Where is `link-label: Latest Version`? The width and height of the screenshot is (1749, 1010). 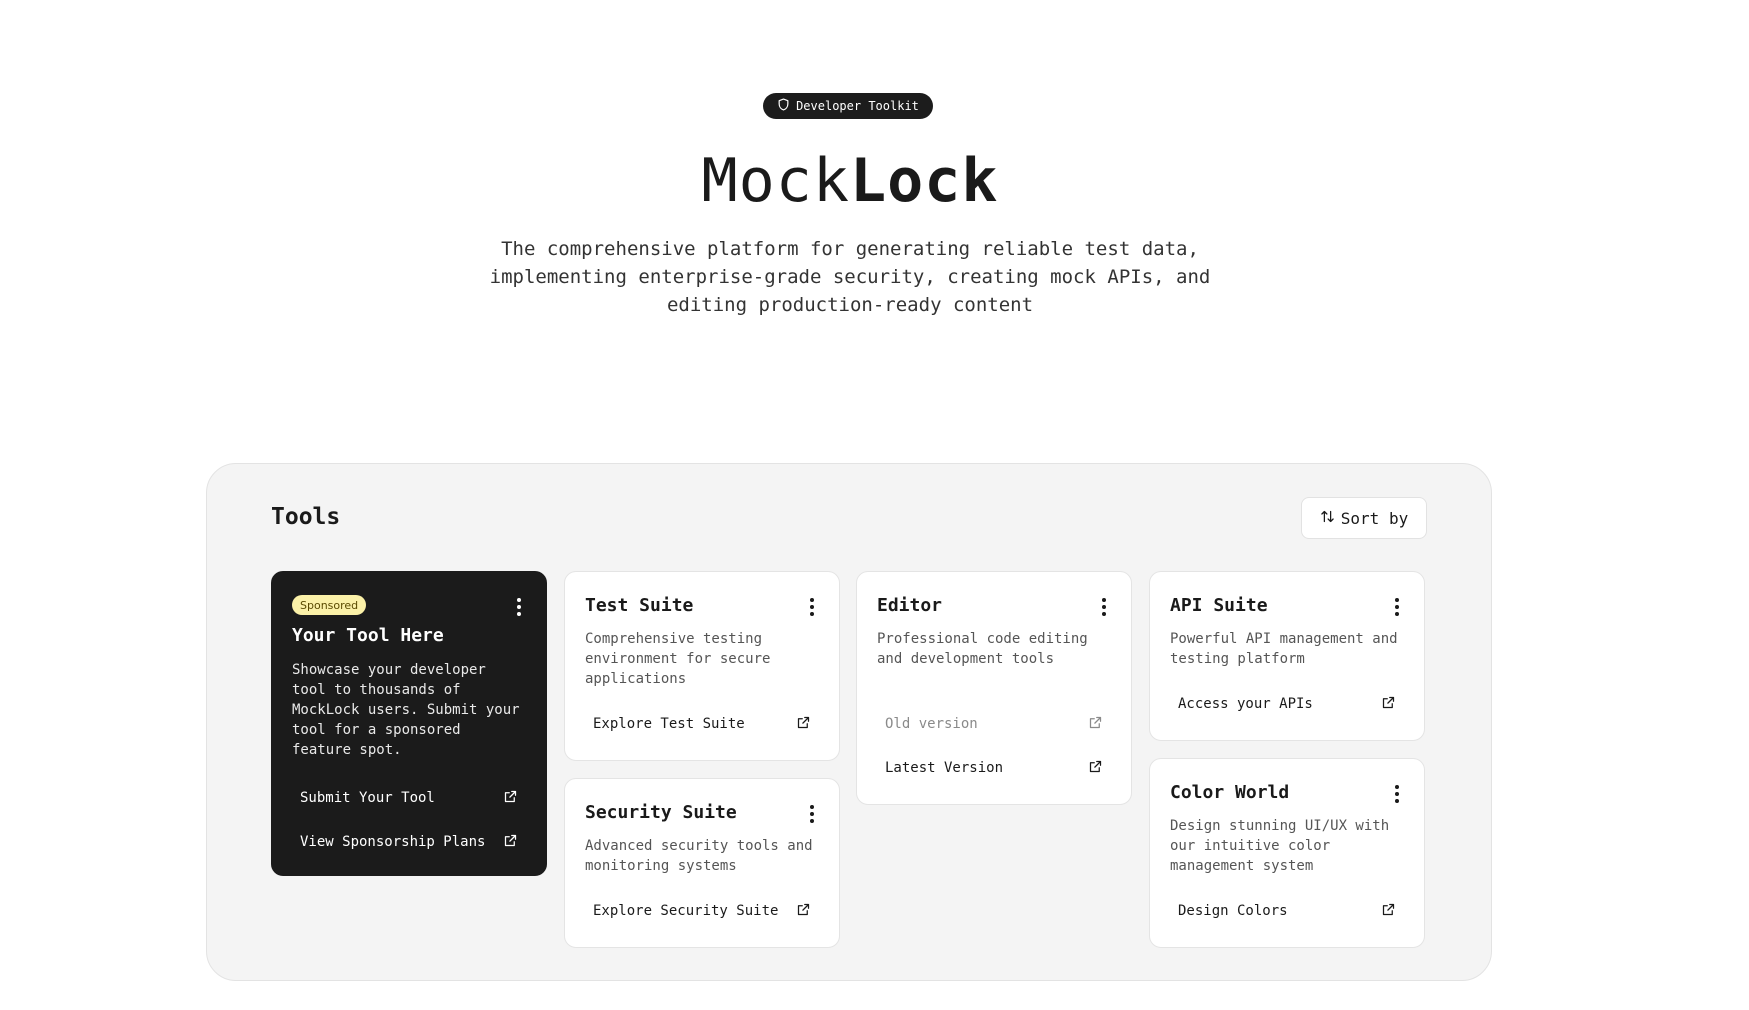 link-label: Latest Version is located at coordinates (944, 768).